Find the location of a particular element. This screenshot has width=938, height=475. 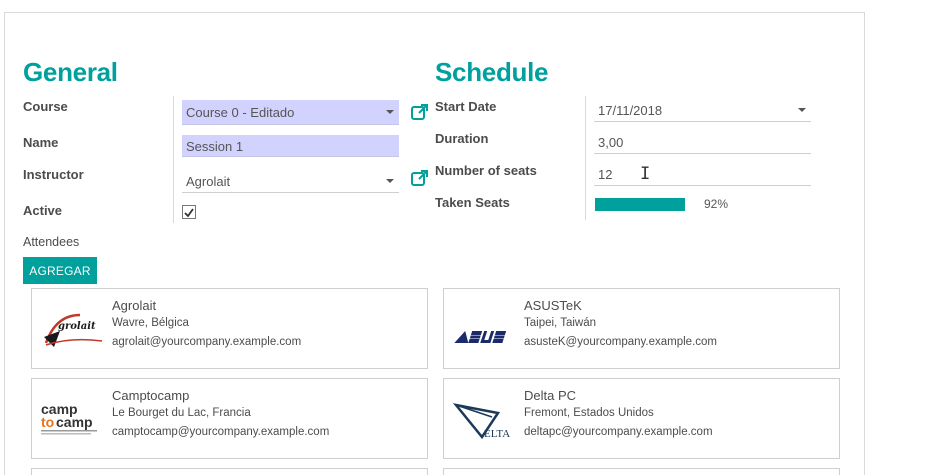

attendee-name: Camptocamp is located at coordinates (151, 395).